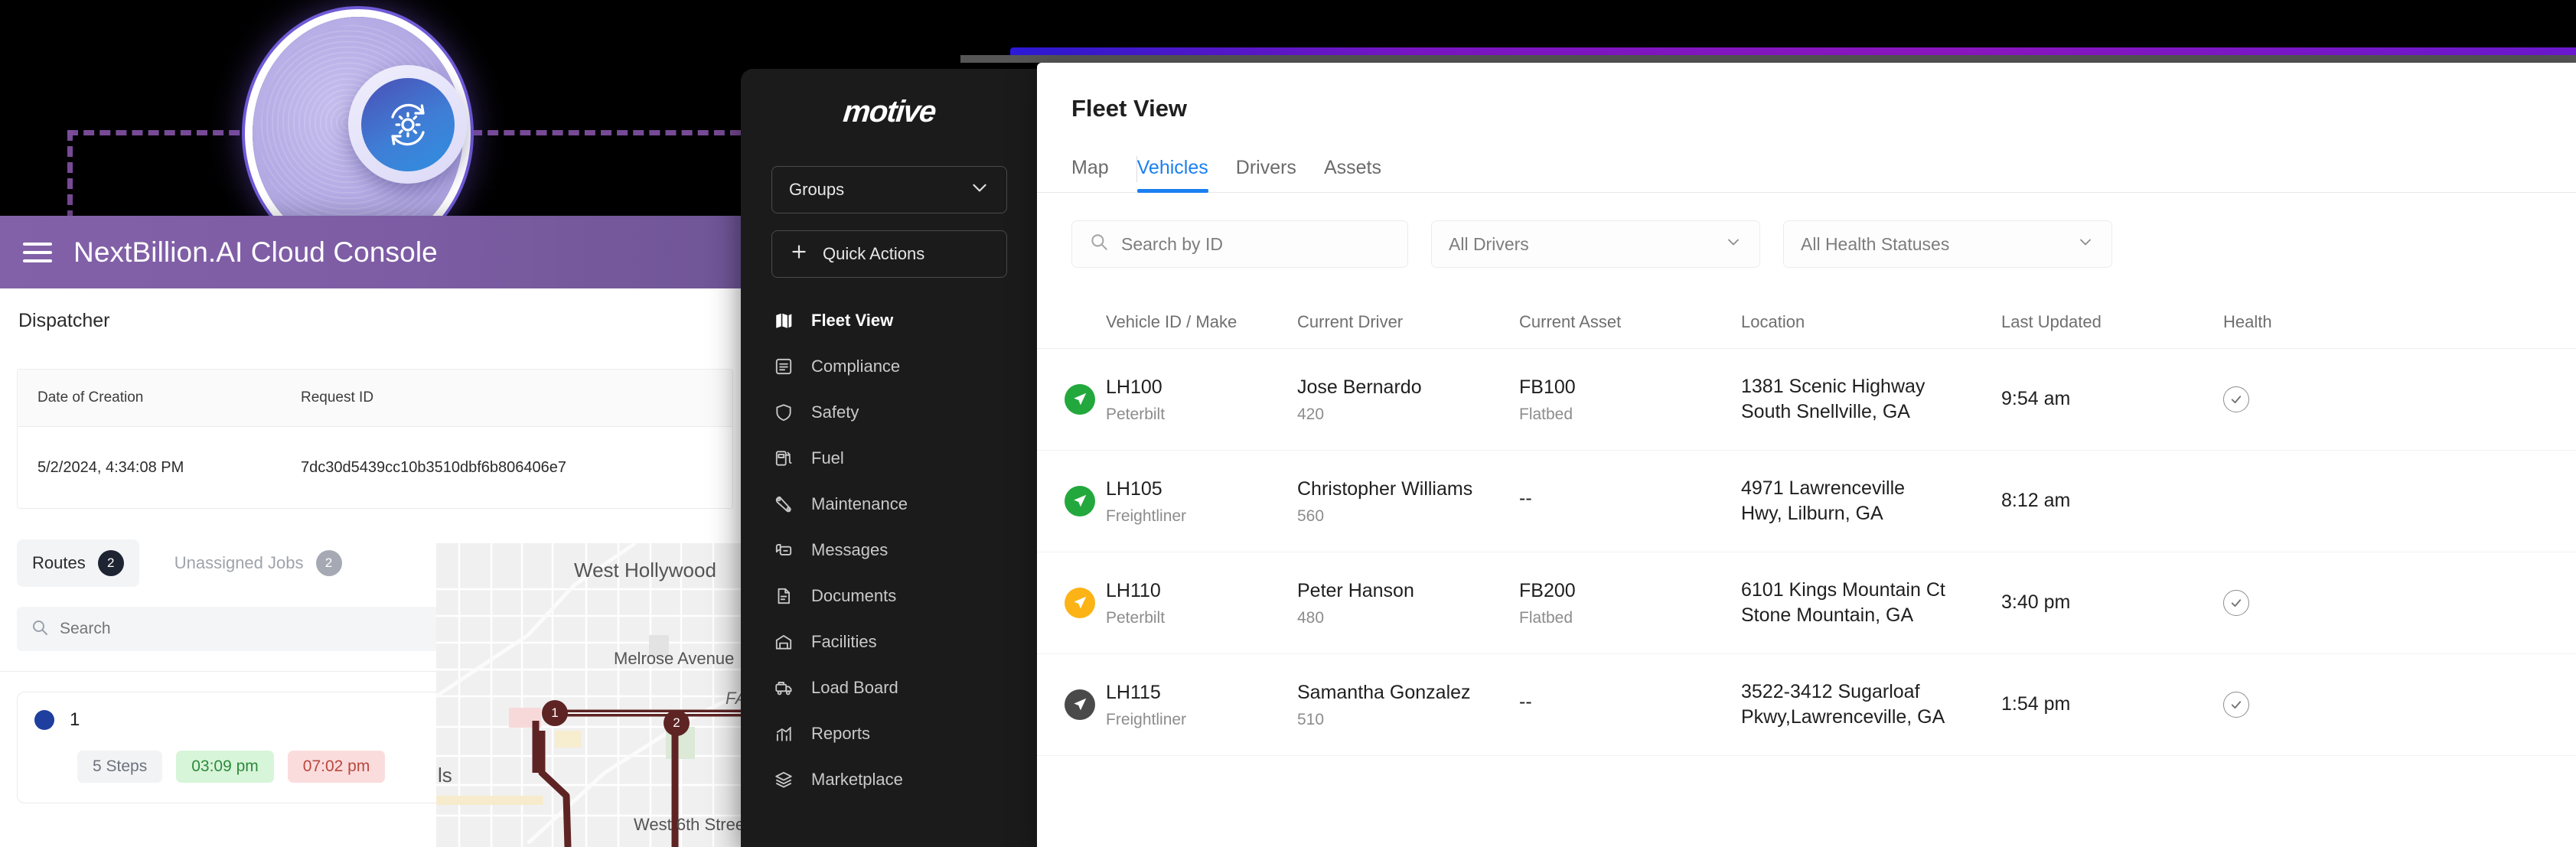 This screenshot has width=2576, height=847. What do you see at coordinates (889, 734) in the screenshot?
I see `sidebar-item-reports: Reports` at bounding box center [889, 734].